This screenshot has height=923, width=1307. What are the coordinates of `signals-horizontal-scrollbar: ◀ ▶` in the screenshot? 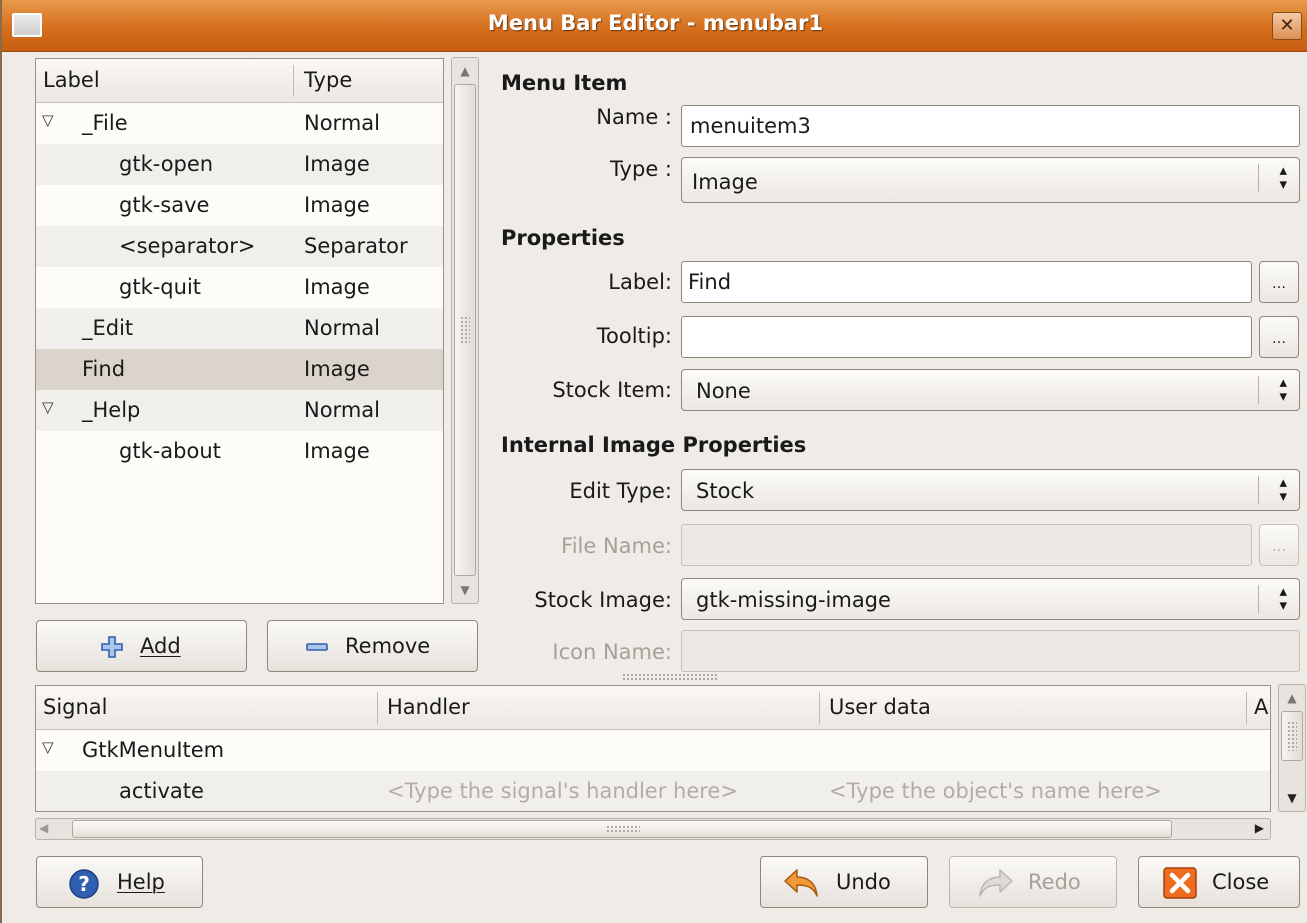 It's located at (653, 829).